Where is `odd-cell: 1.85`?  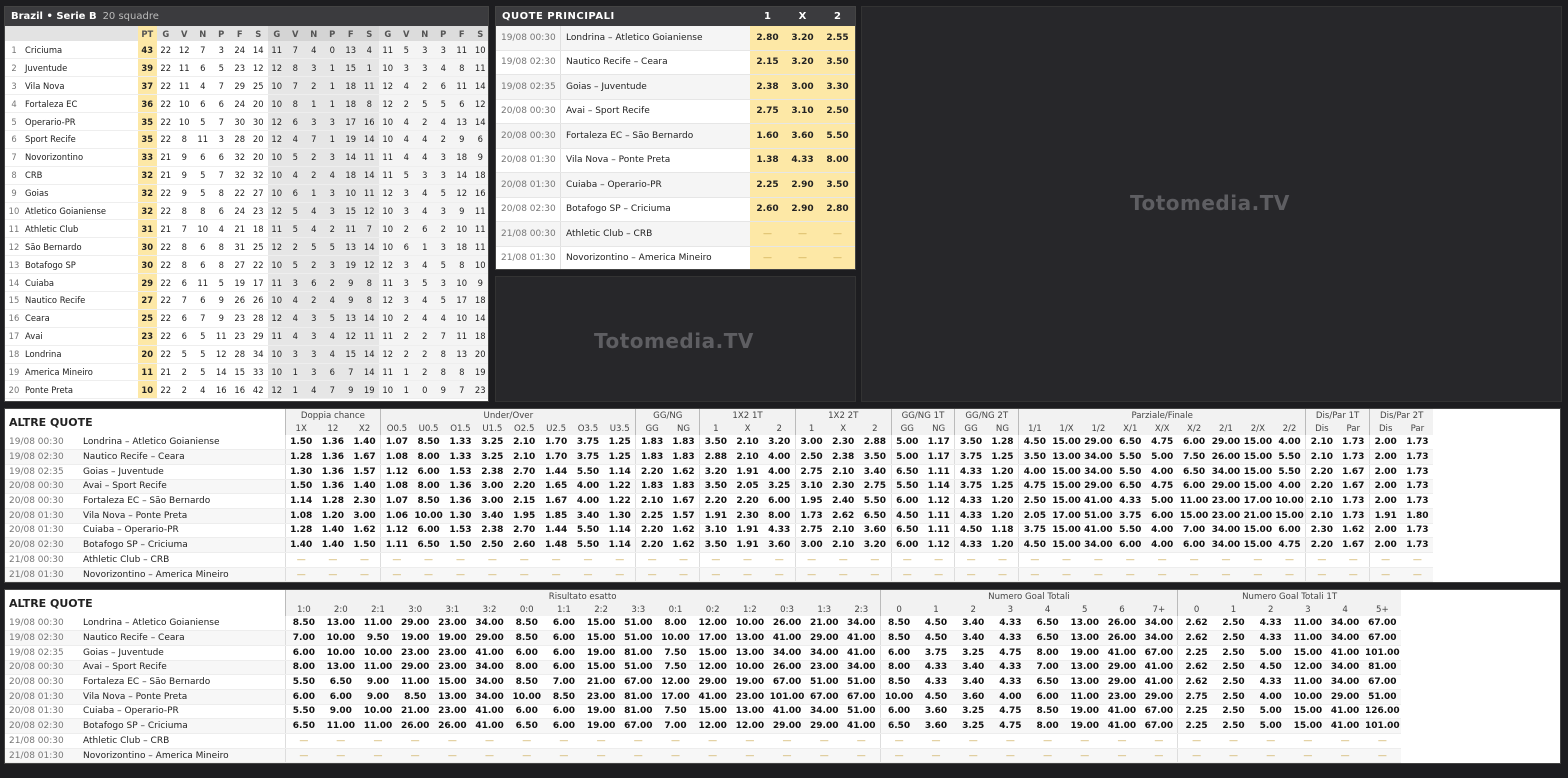
odd-cell: 1.85 is located at coordinates (556, 516).